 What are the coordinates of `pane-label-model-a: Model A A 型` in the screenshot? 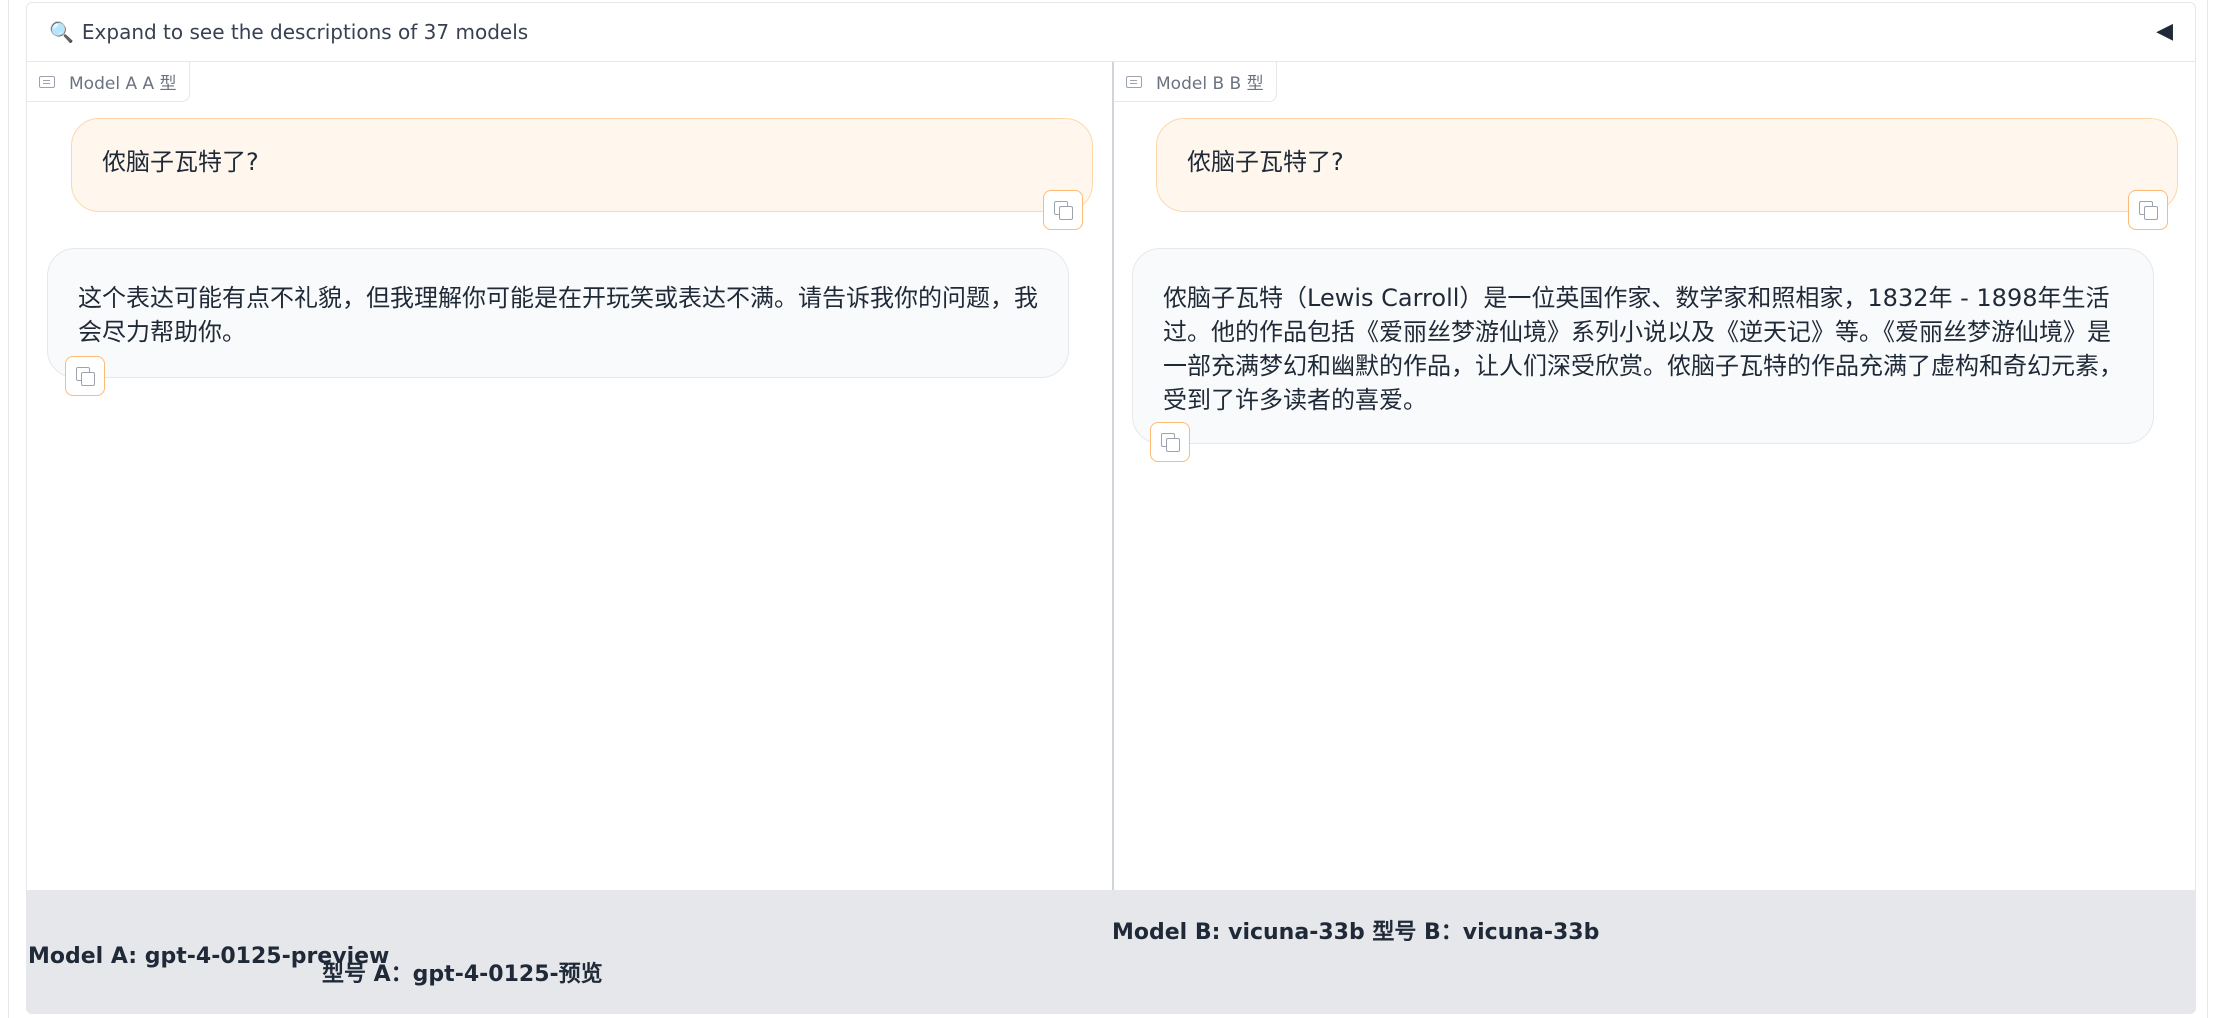 It's located at (108, 82).